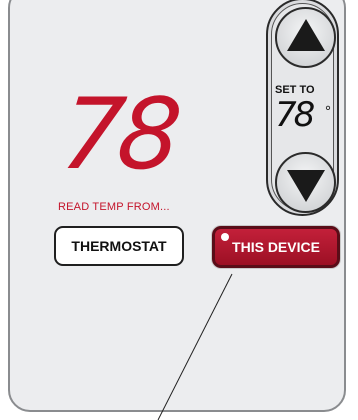 The image size is (358, 420). I want to click on setpoint-track: SET TO 78 °, so click(303, 108).